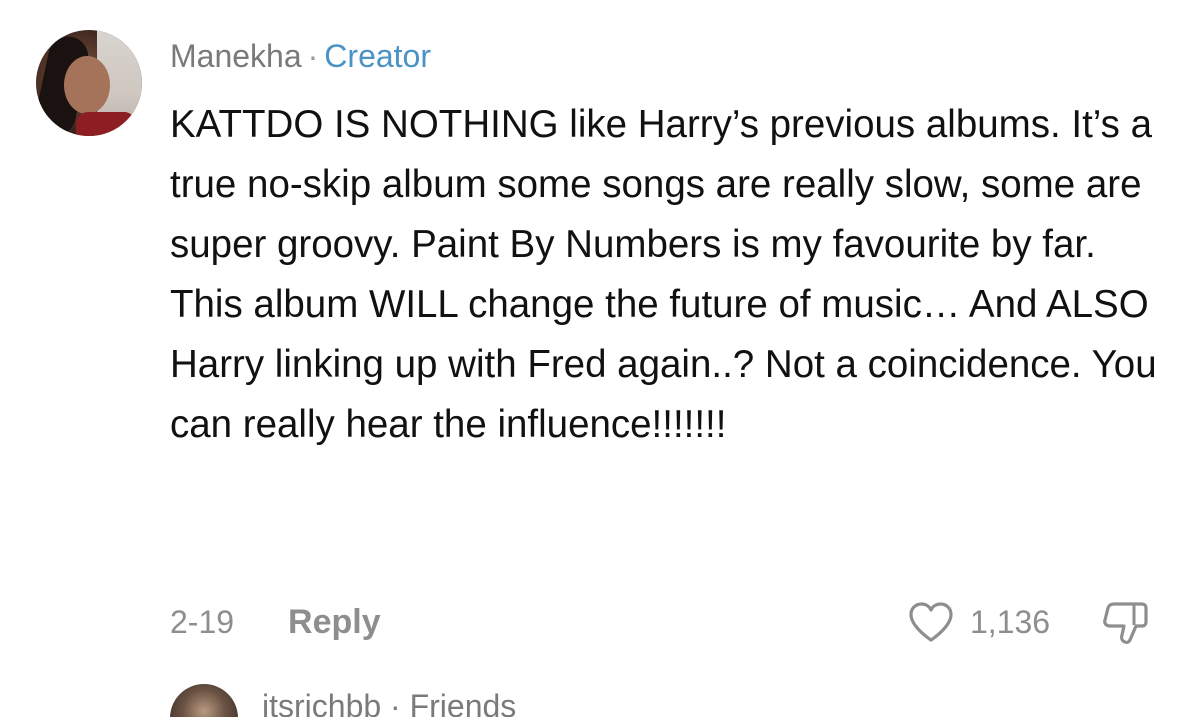  I want to click on avatar-shirt, so click(106, 124).